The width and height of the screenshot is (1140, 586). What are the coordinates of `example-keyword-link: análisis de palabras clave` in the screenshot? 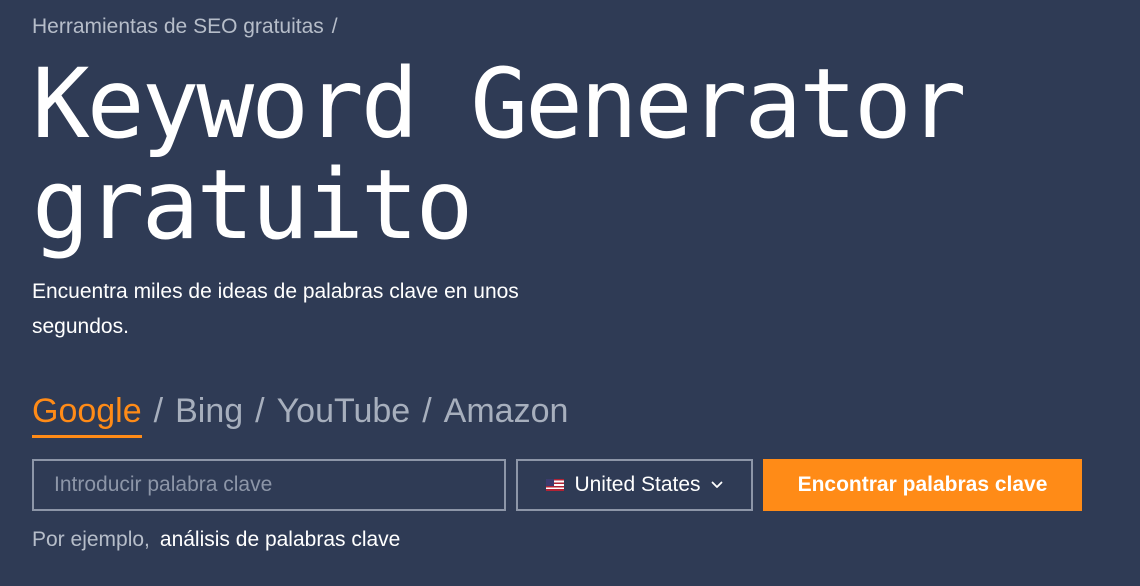 It's located at (280, 539).